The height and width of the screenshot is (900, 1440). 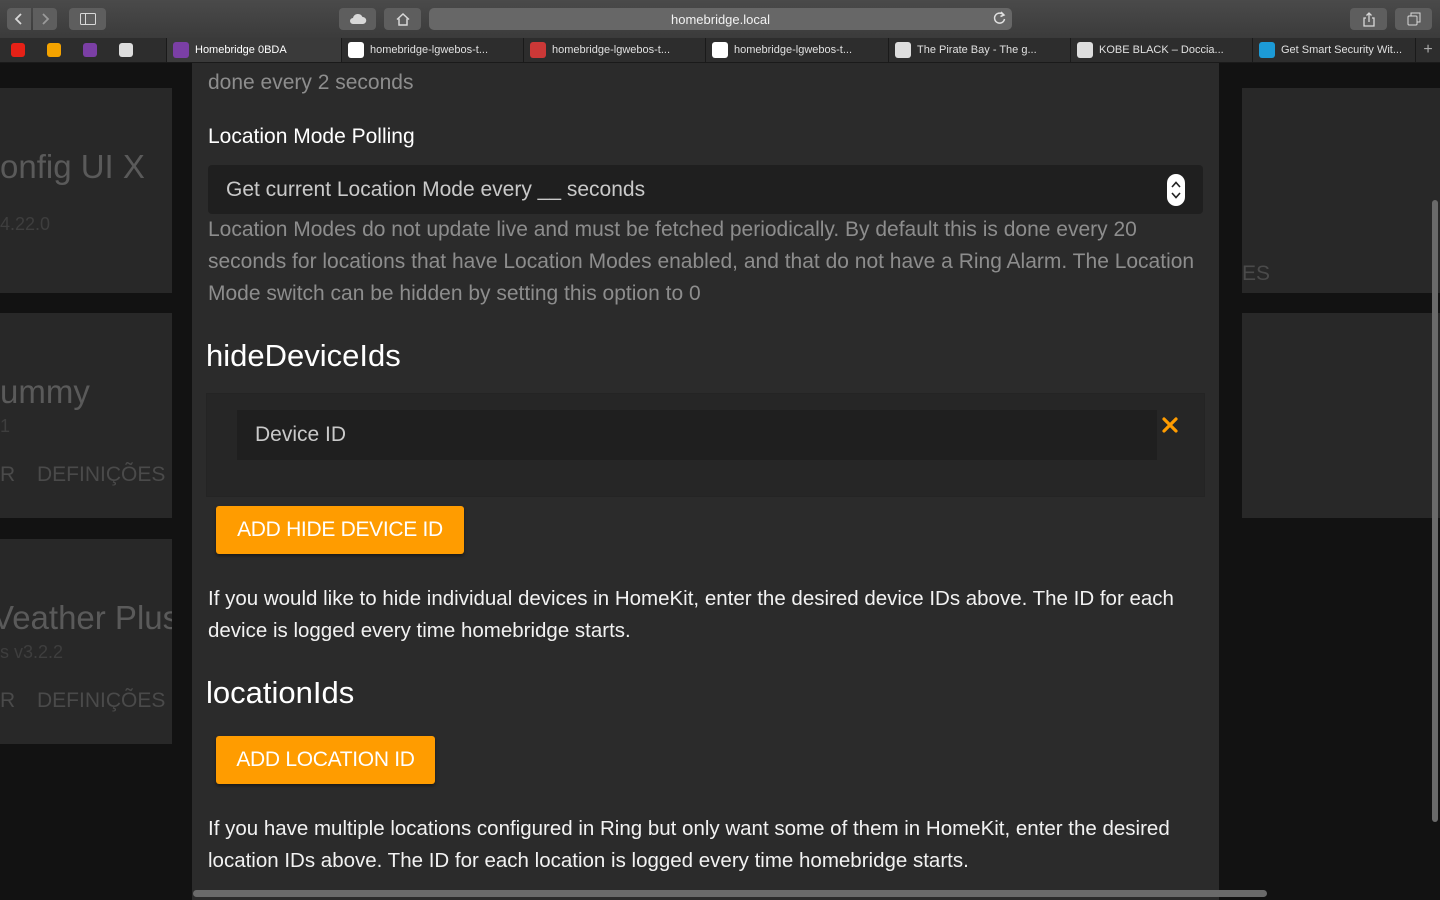 I want to click on remove-item-button, so click(x=1170, y=425).